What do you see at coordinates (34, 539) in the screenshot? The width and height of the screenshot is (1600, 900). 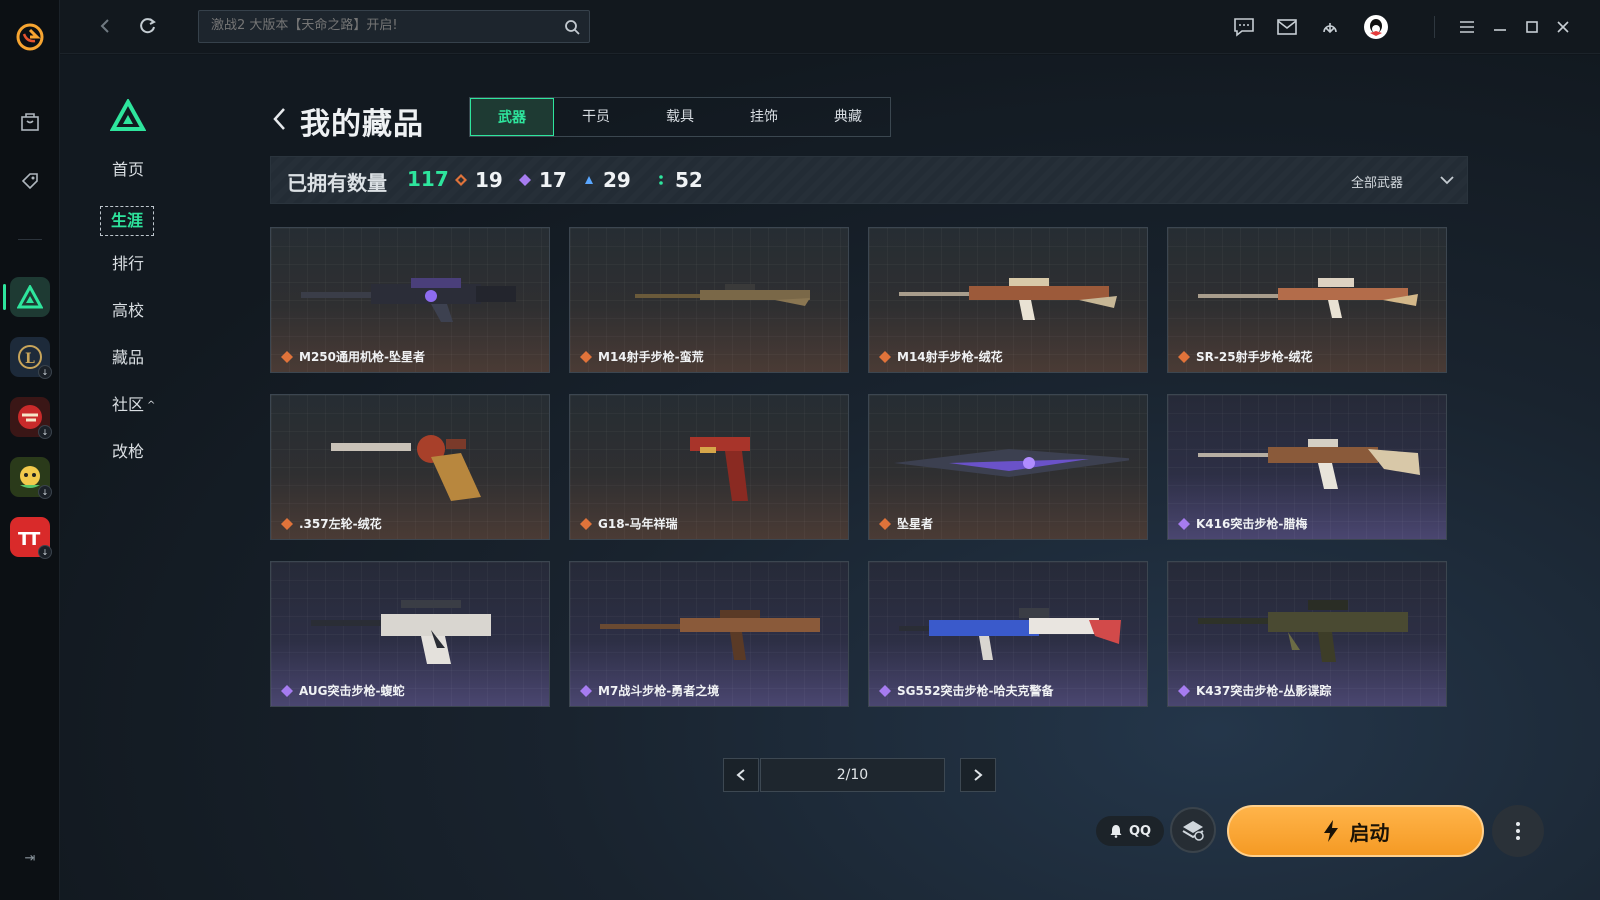 I see `svg-text: T` at bounding box center [34, 539].